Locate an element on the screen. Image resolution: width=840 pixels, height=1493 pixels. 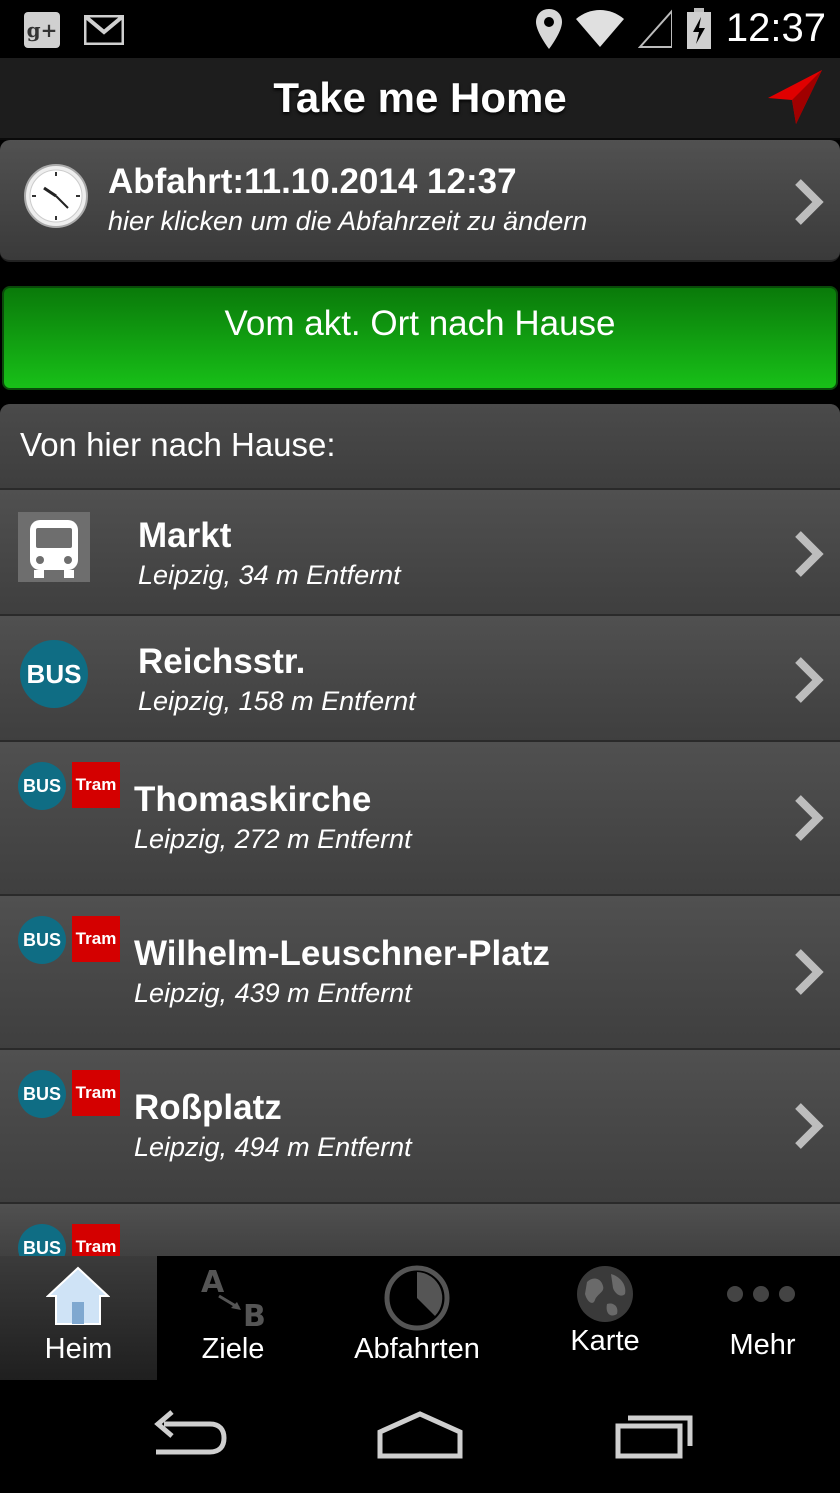
svg-text: B is located at coordinates (254, 1314).